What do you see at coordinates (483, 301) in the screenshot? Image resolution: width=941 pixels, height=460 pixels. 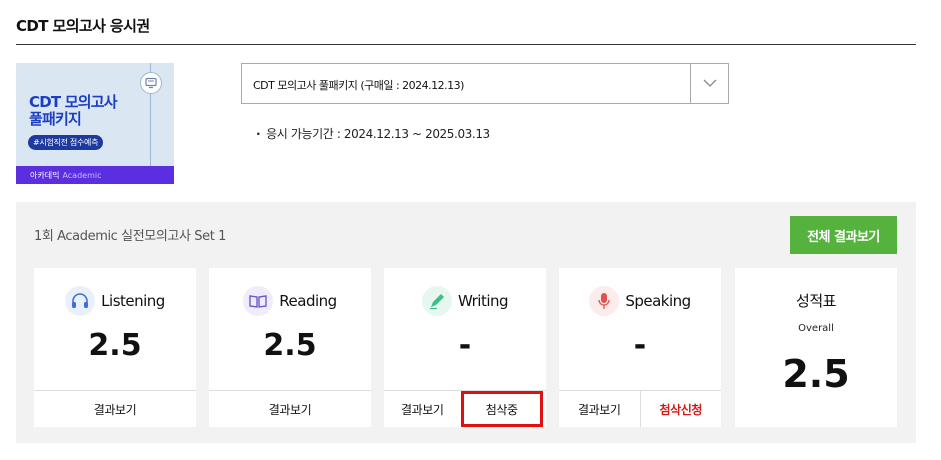 I see `section-name: Writing` at bounding box center [483, 301].